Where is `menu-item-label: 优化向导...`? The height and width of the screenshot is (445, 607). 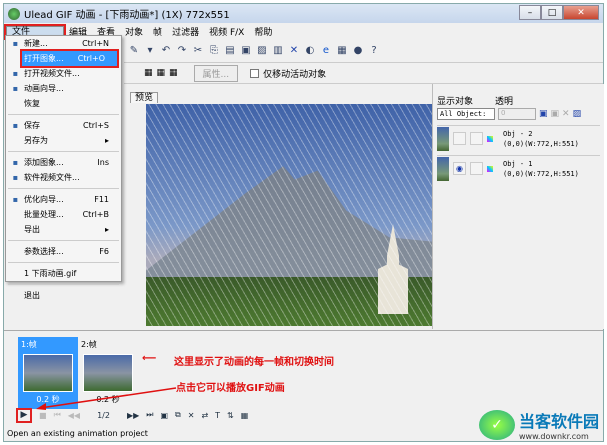
menu-item-label: 优化向导... is located at coordinates (44, 199).